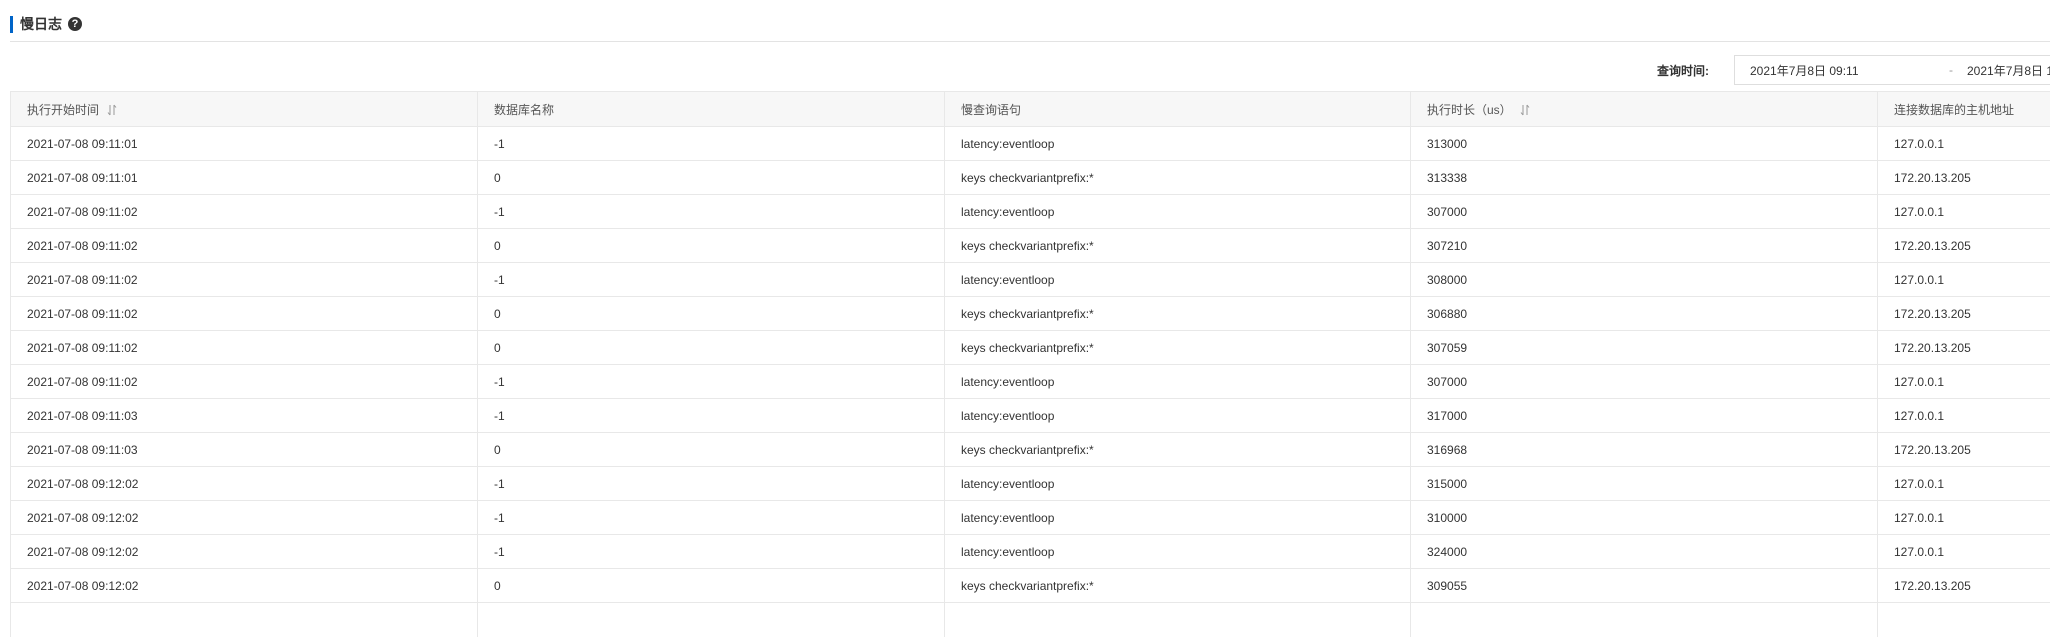 The image size is (2050, 637). I want to click on column-slow-query: 慢查询语句, so click(1178, 109).